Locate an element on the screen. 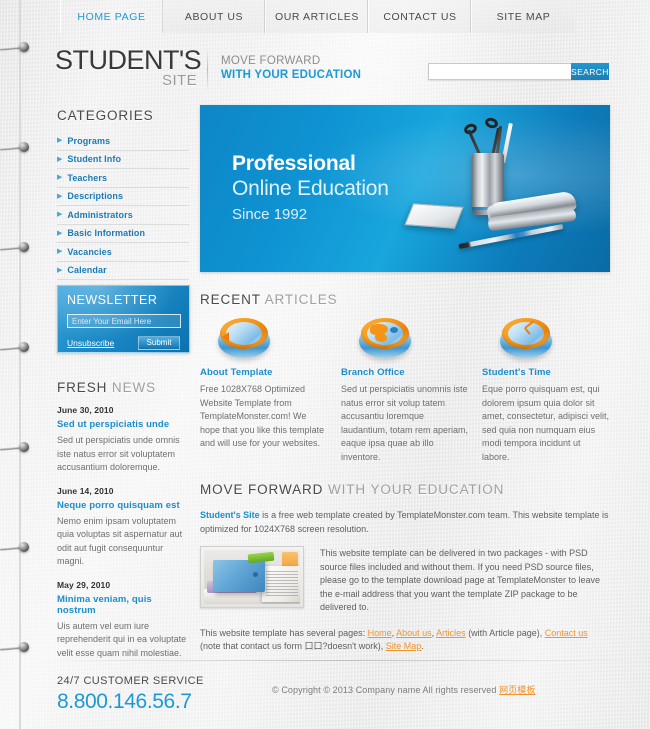 The image size is (650, 729). link-site-map: Site Map is located at coordinates (404, 646).